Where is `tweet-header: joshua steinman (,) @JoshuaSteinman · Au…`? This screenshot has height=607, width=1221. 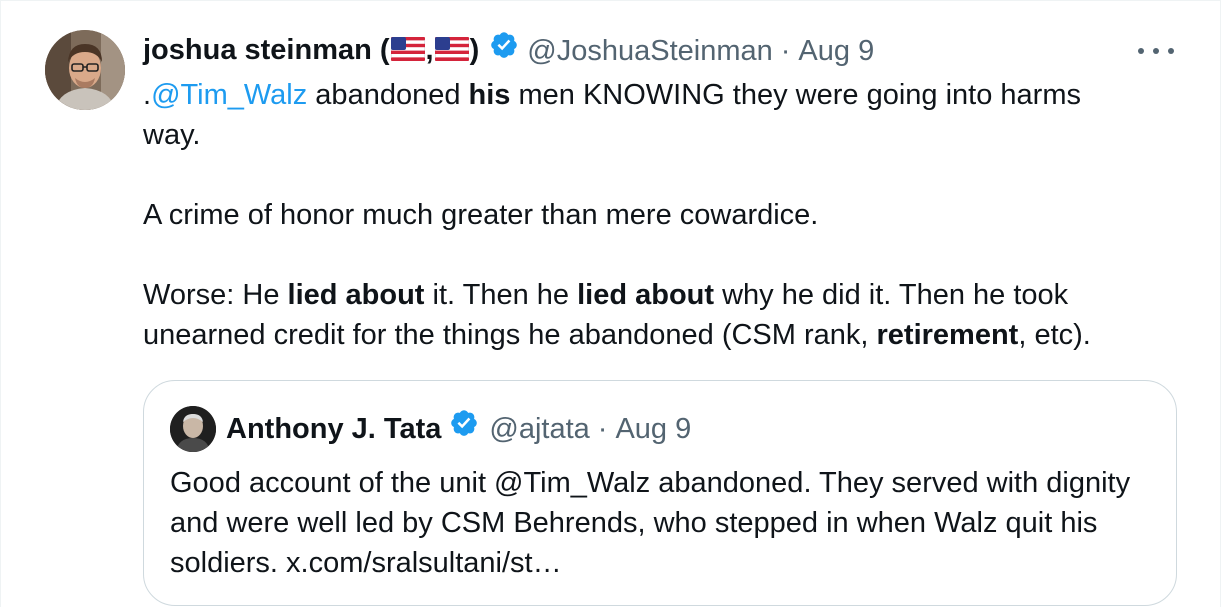 tweet-header: joshua steinman (,) @JoshuaSteinman · Au… is located at coordinates (508, 51).